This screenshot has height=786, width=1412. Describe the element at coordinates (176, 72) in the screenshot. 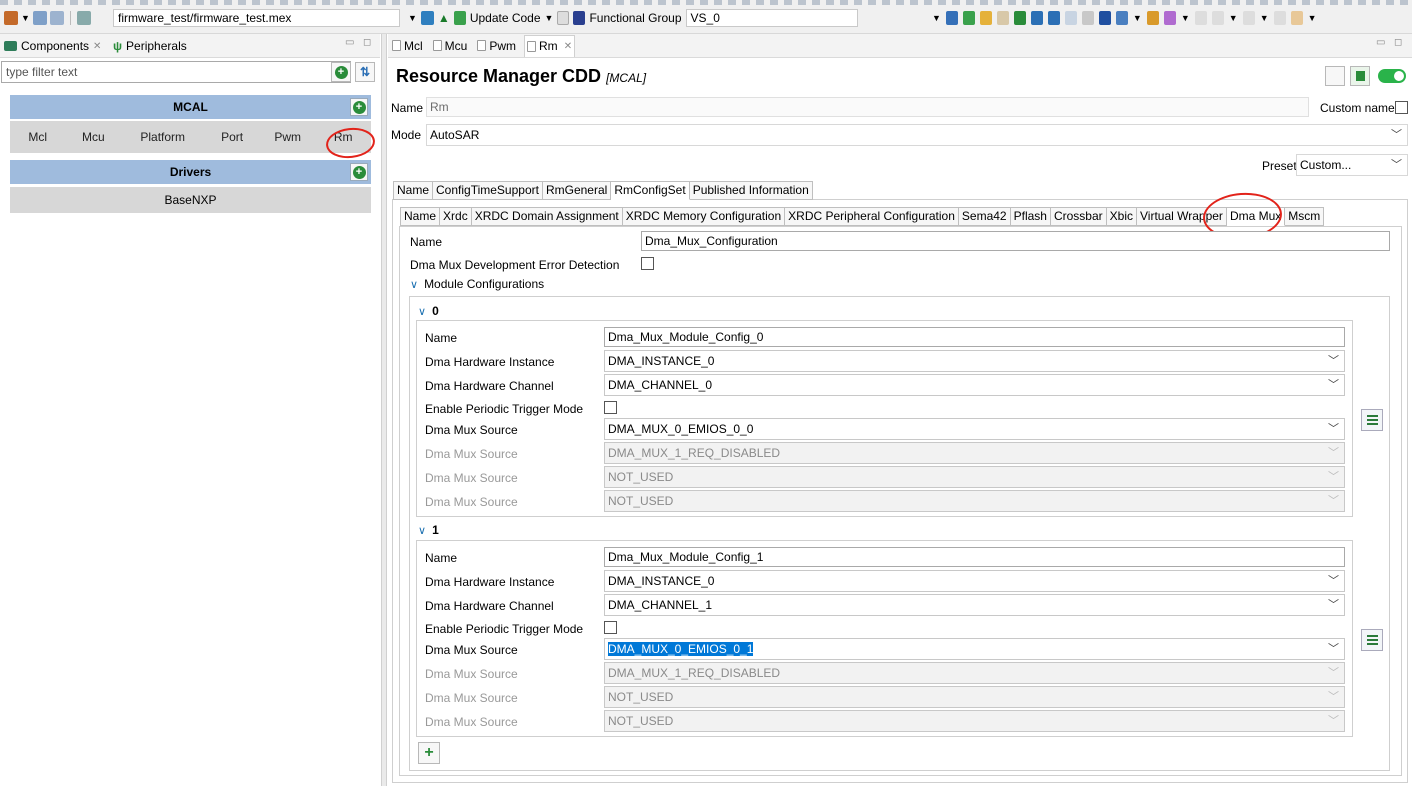

I see `filter-input: type filter text` at that location.